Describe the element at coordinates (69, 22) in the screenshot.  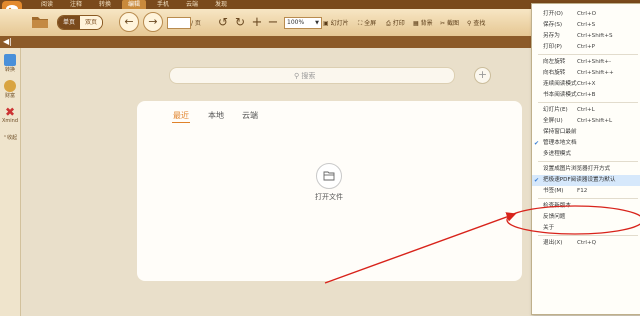
I see `single-page-button: 单页` at that location.